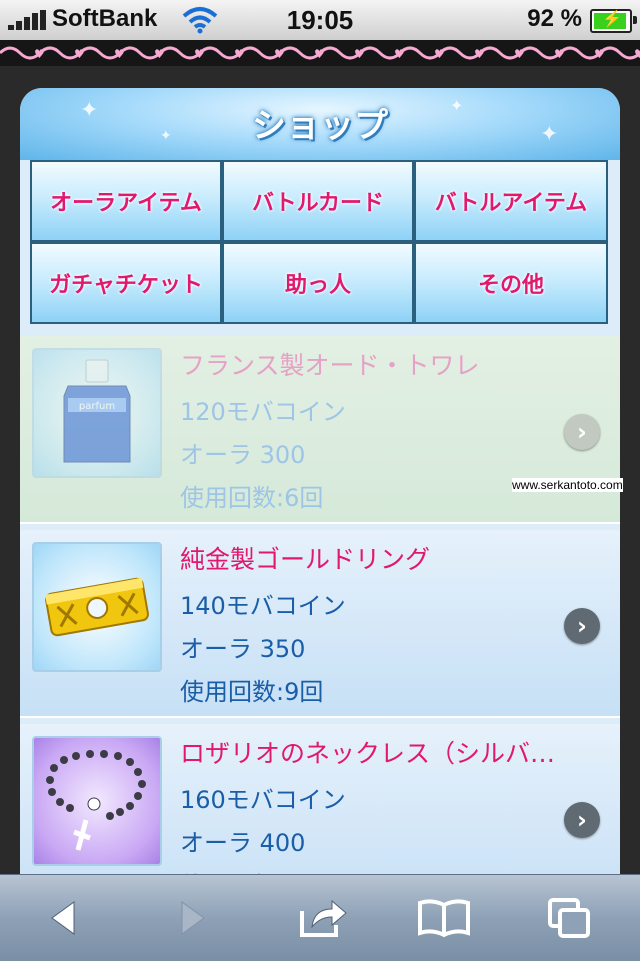 The height and width of the screenshot is (961, 640). I want to click on battery-tip, so click(635, 20).